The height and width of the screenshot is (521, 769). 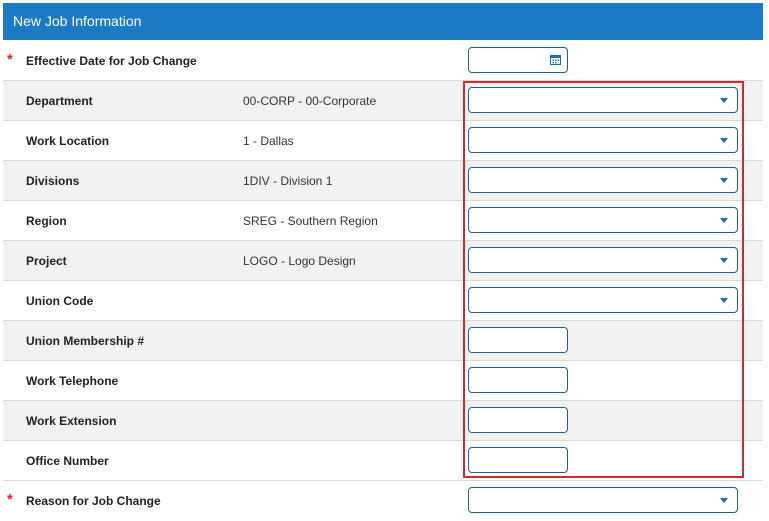 I want to click on row-divisions: Divisions 1DIV - Division 1, so click(x=383, y=181).